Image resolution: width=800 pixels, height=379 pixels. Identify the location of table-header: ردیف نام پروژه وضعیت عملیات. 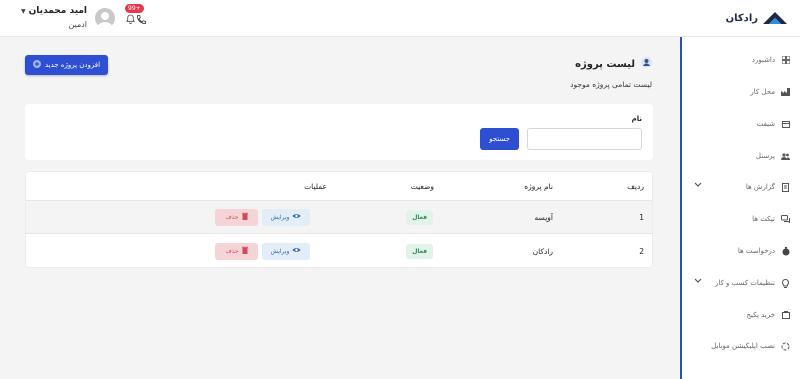
(339, 186).